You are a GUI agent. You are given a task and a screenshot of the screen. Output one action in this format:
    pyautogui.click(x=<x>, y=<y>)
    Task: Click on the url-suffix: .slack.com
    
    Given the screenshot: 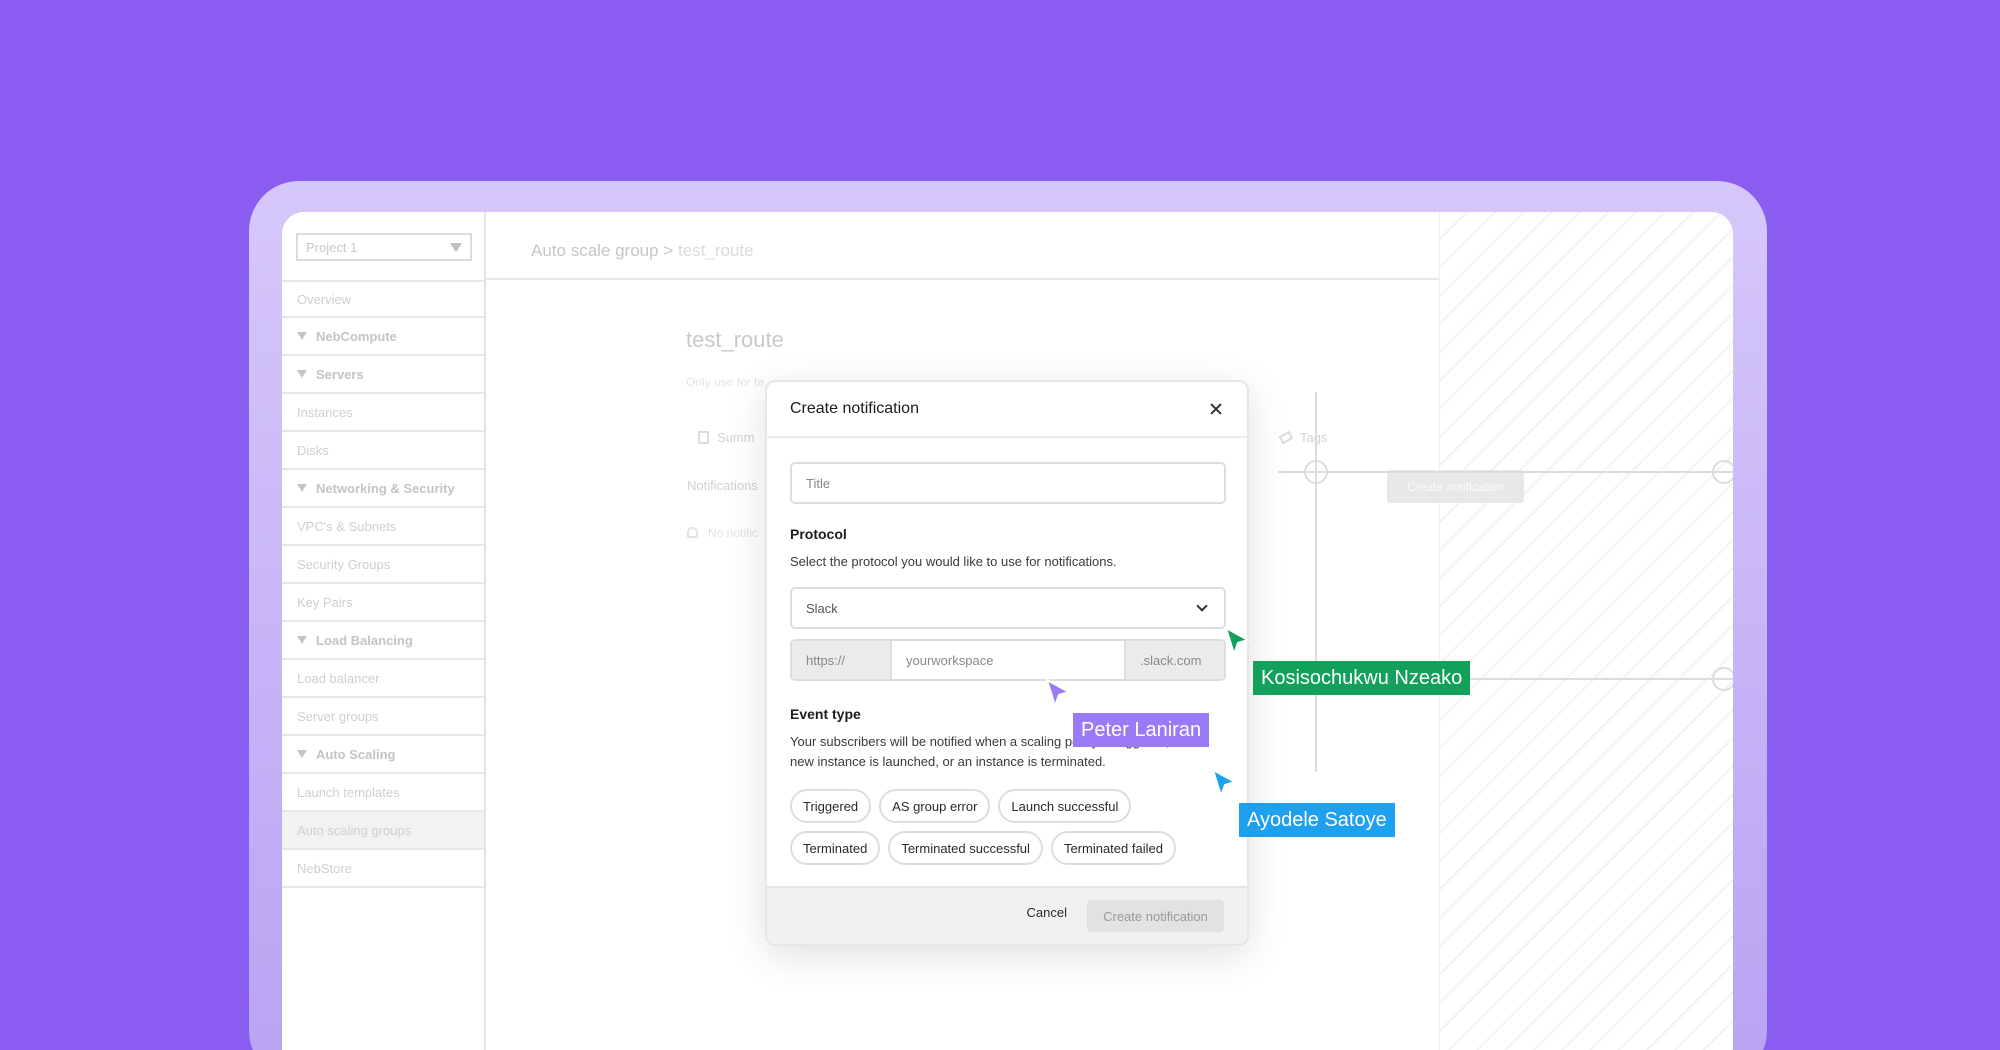 What is the action you would take?
    pyautogui.click(x=1174, y=660)
    